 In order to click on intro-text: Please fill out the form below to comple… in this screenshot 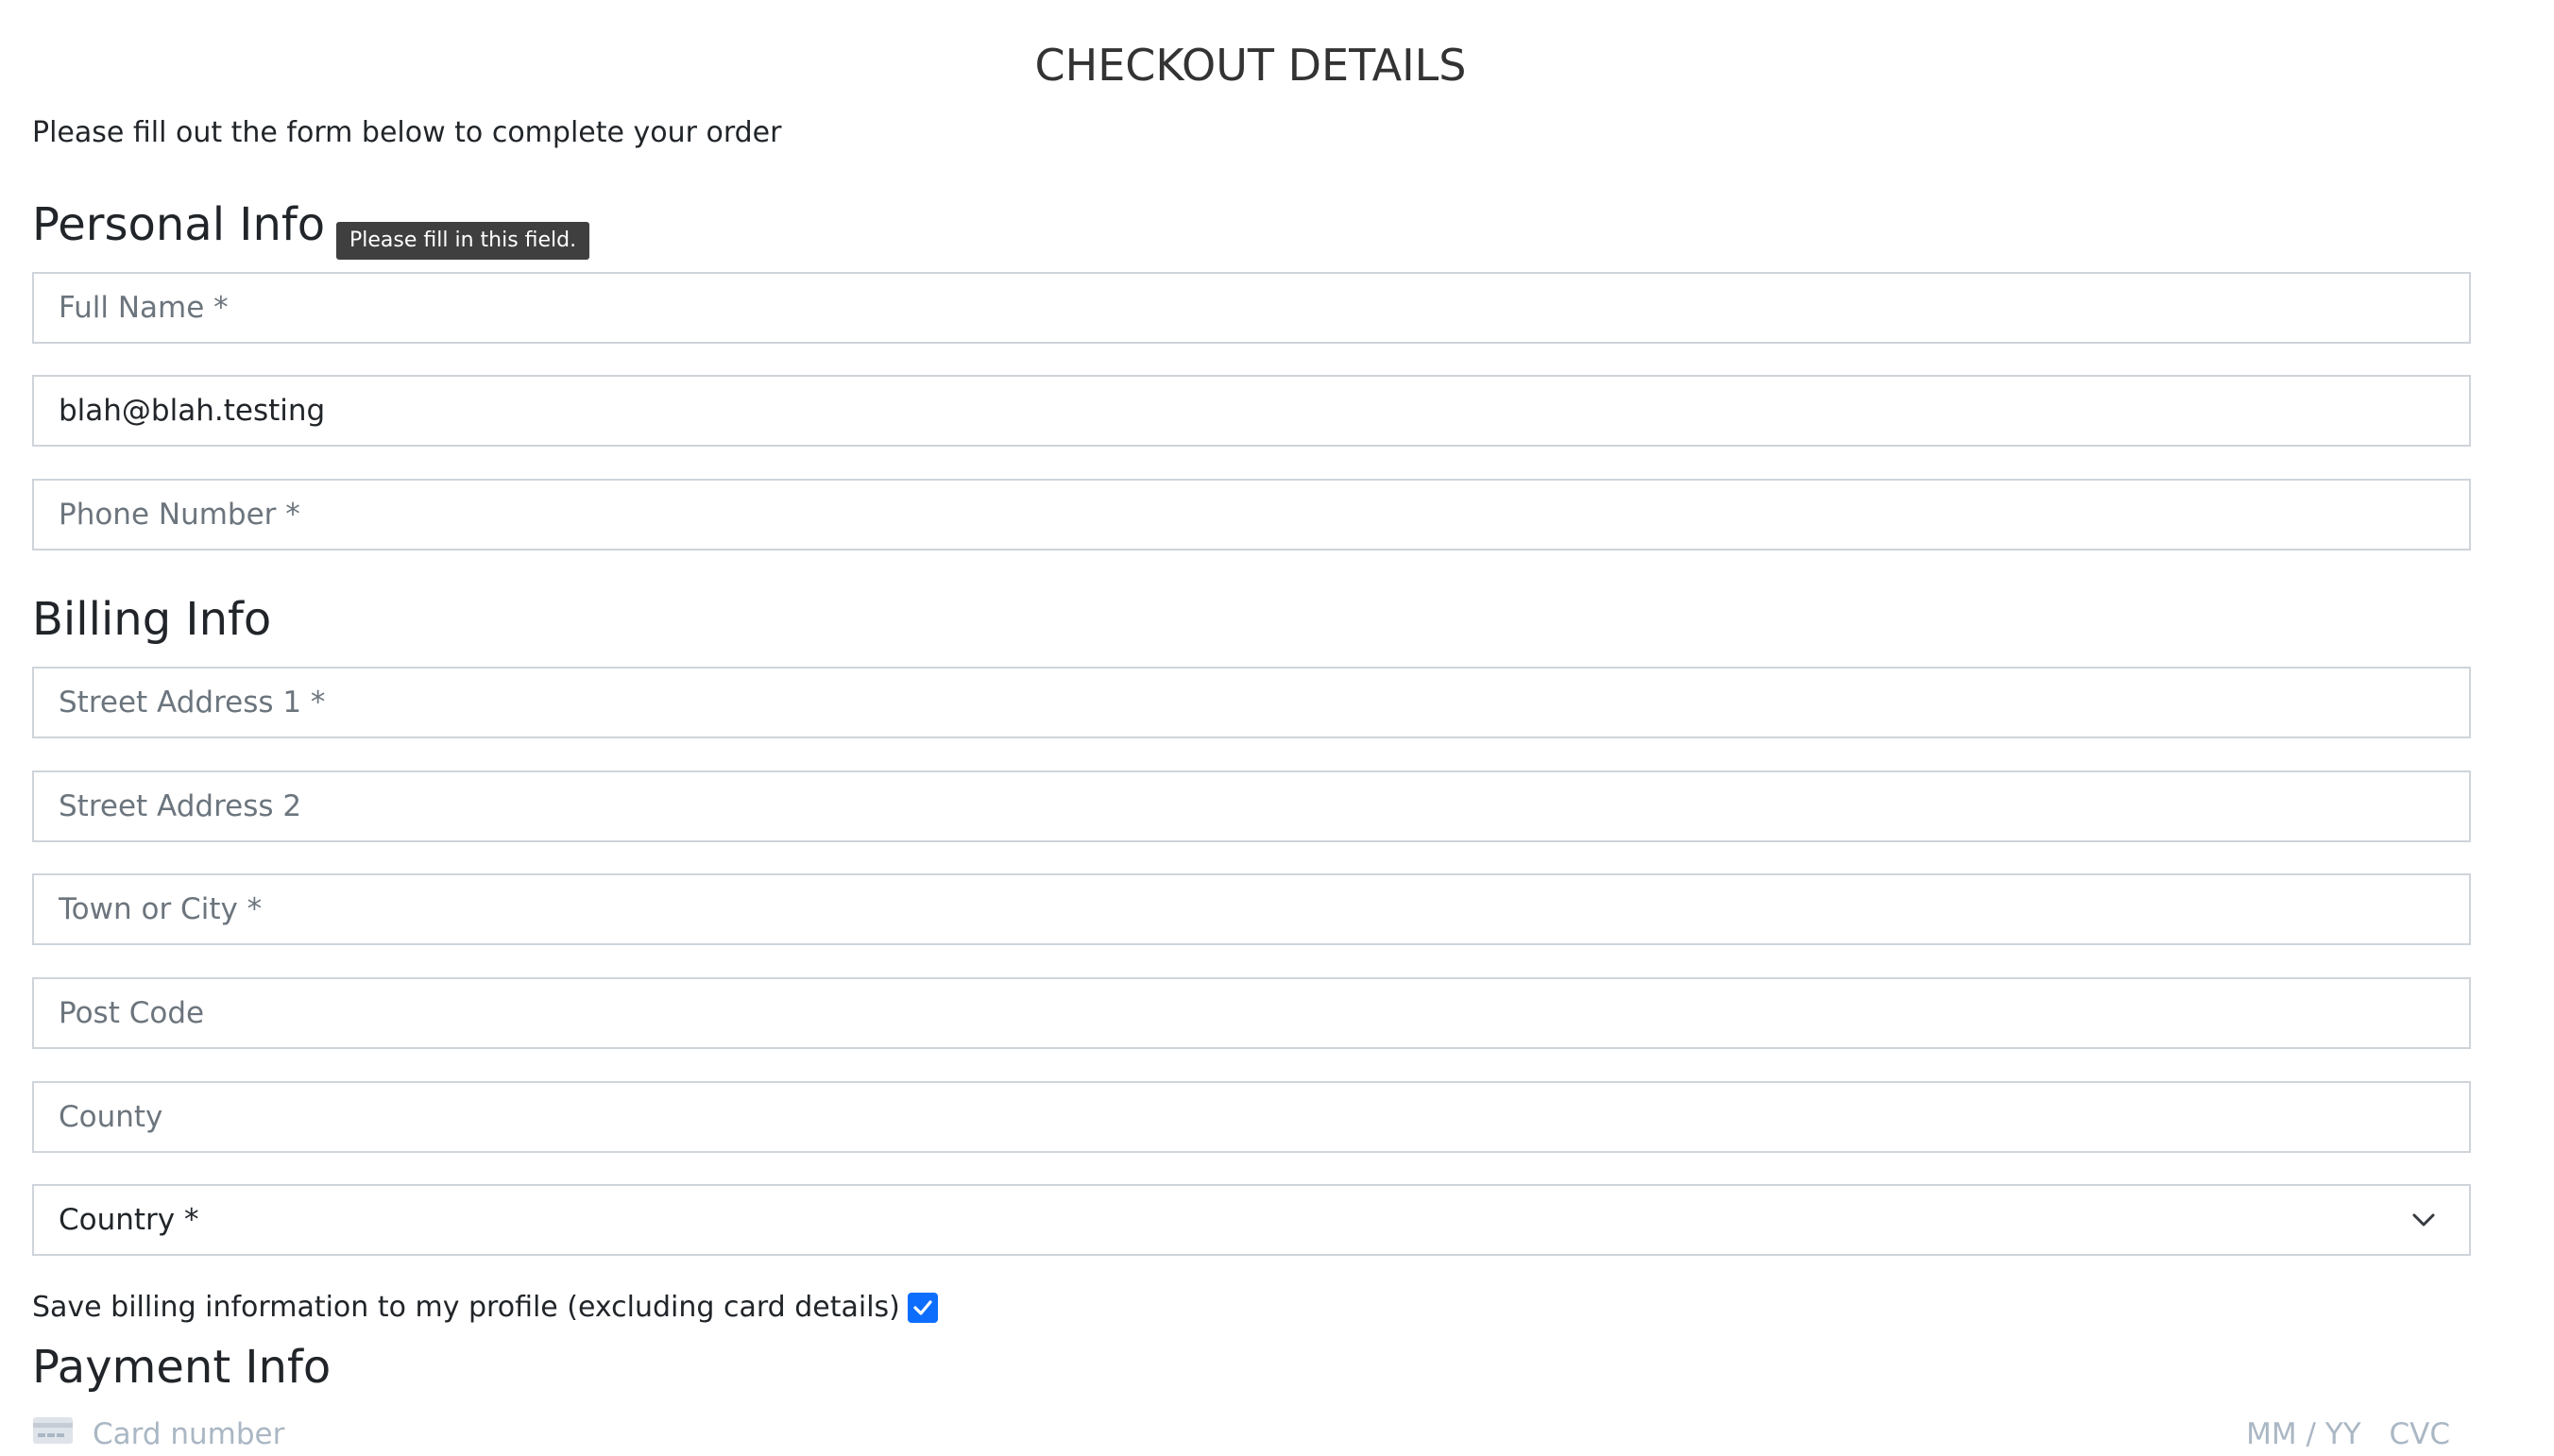, I will do `click(407, 132)`.